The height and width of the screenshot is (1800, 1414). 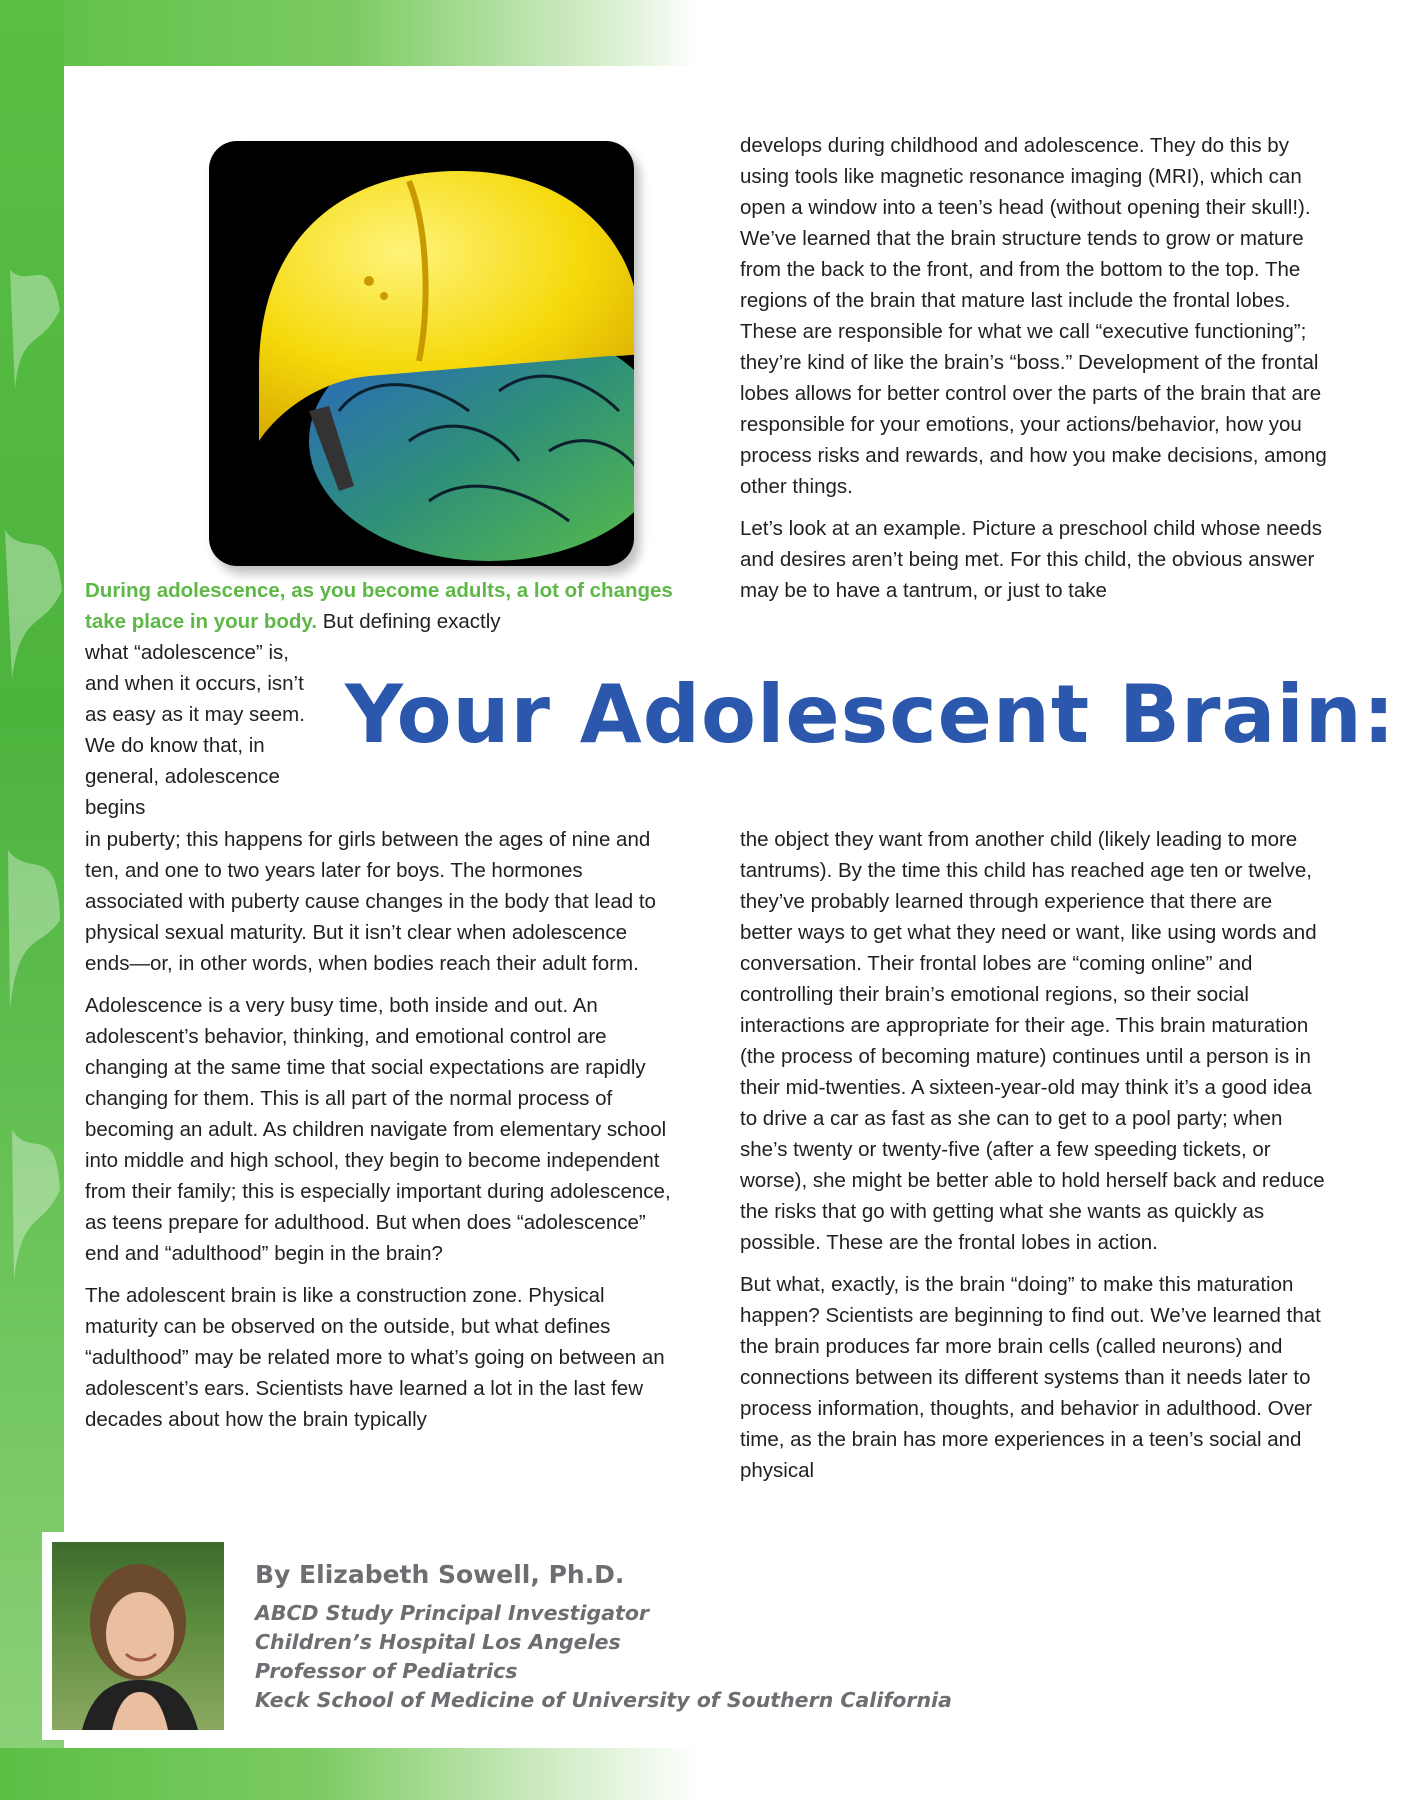 I want to click on author-affiliation-2: Children’s Hospital Los Angeles, so click(x=438, y=1642).